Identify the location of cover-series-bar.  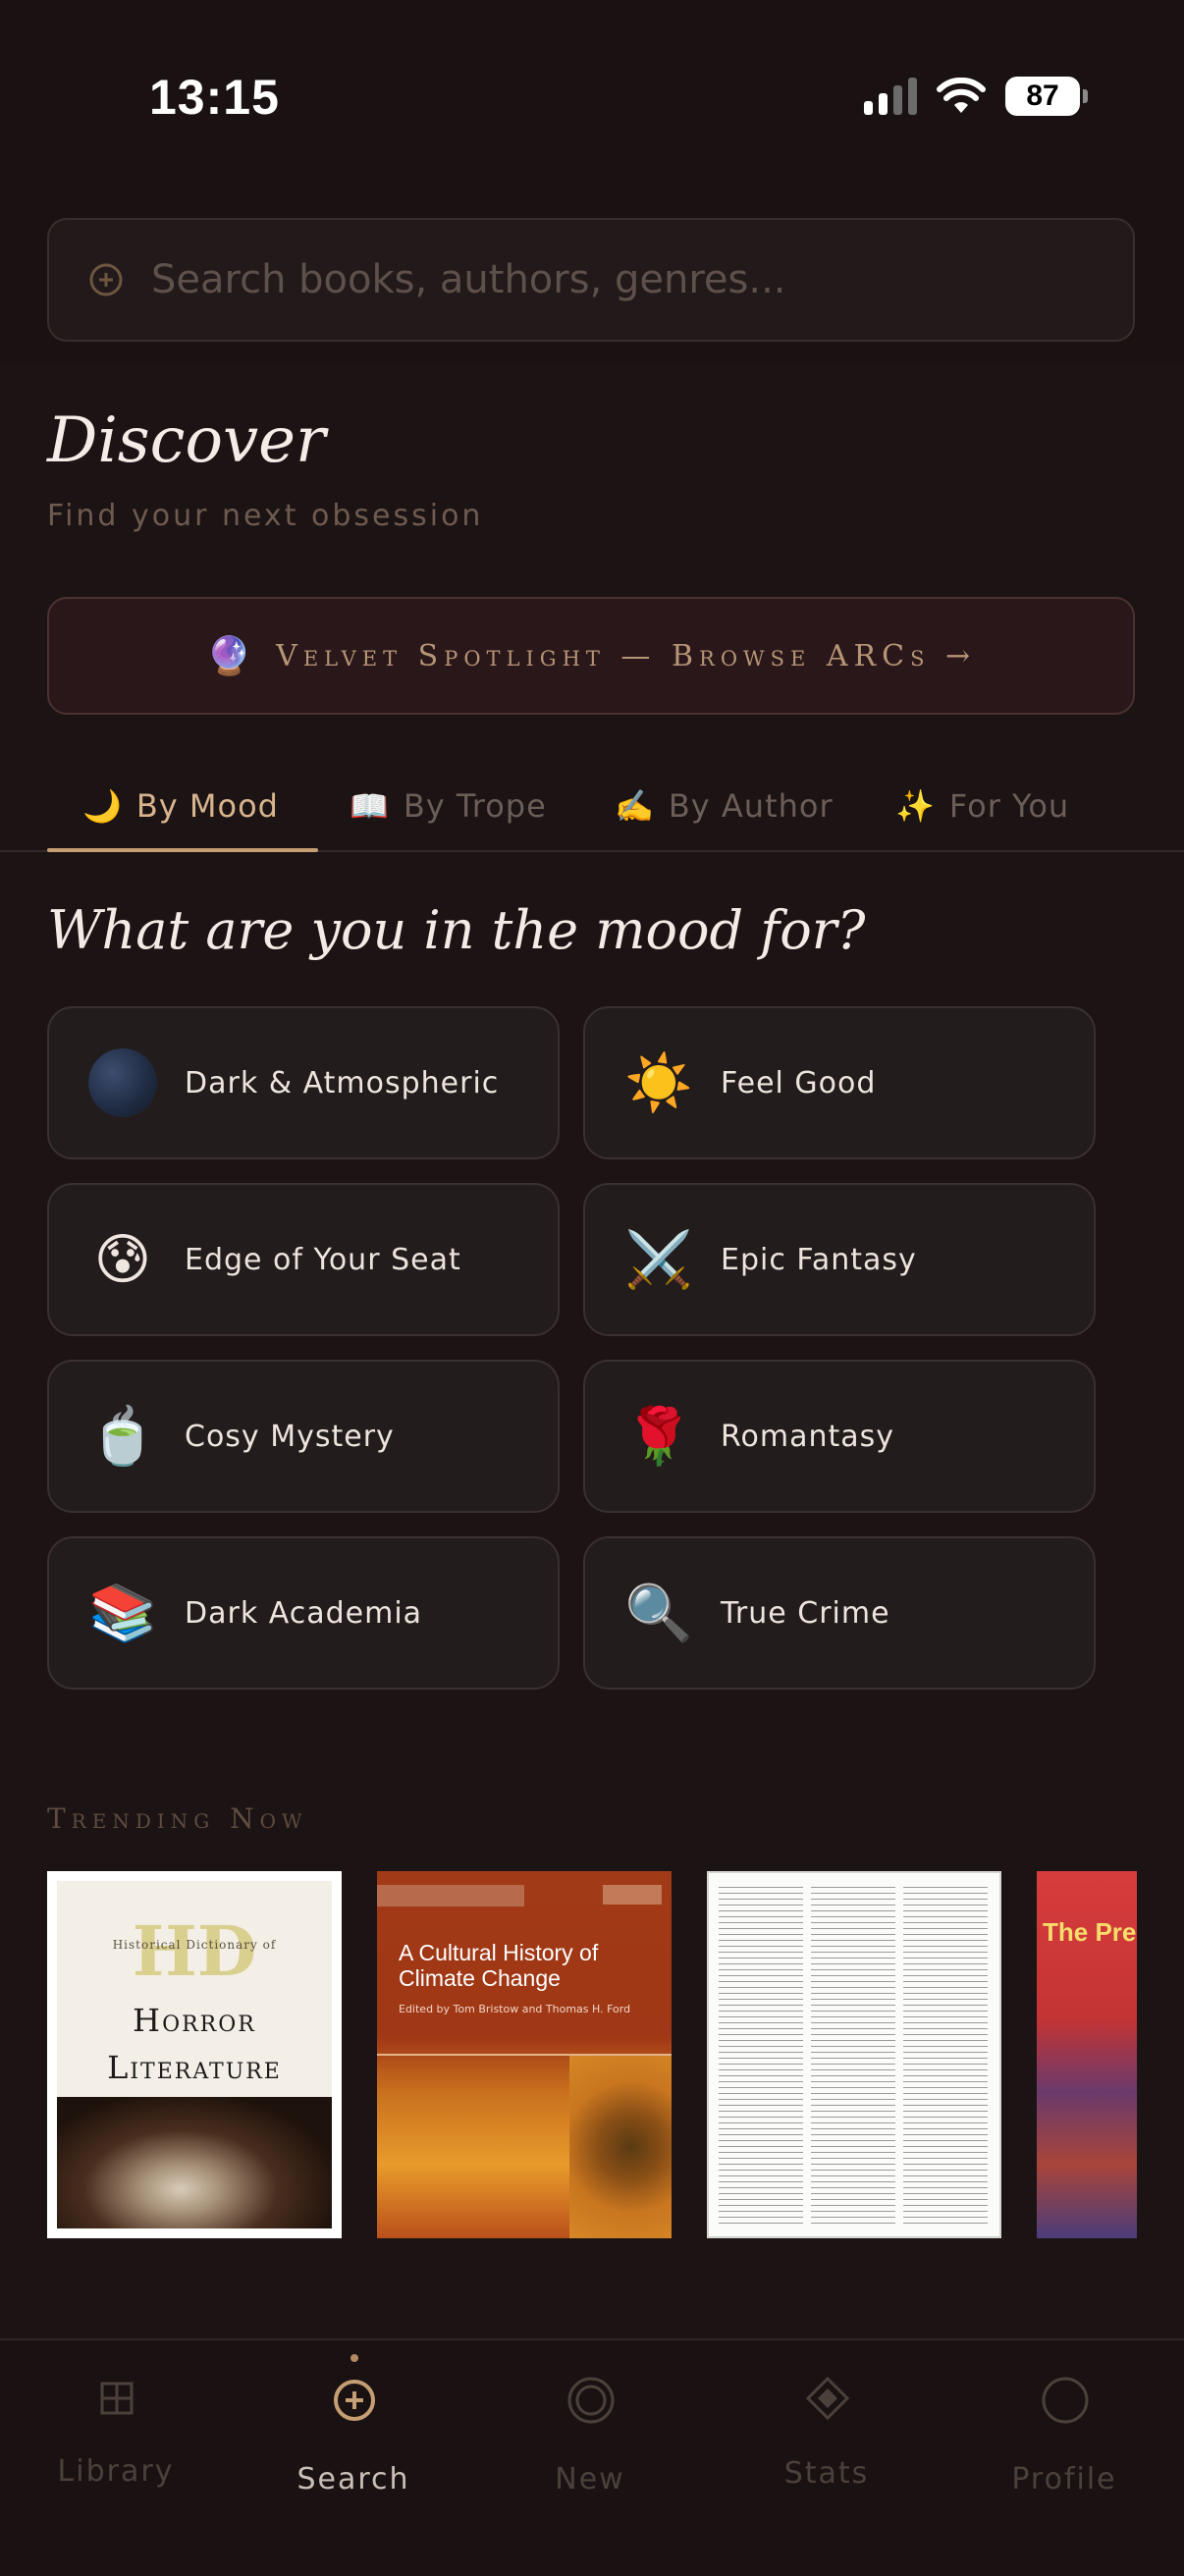
(450, 1895).